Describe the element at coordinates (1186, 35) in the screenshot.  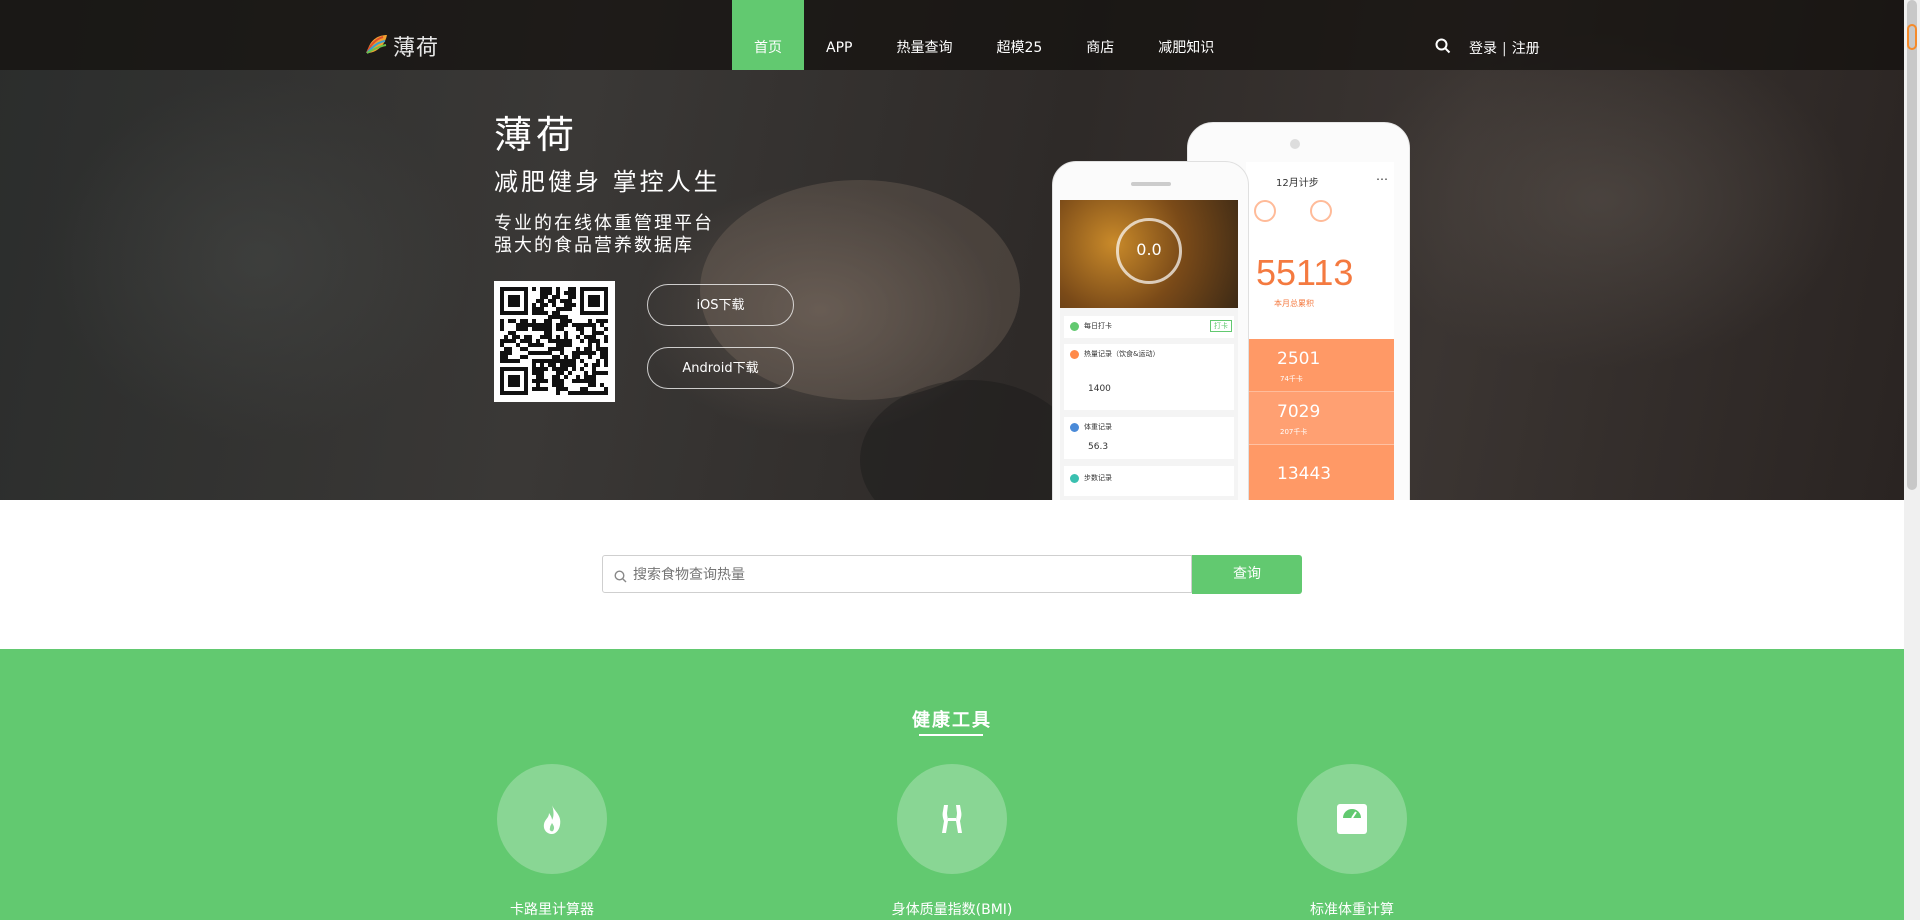
I see `nav-item-diet-knowledge: 减肥知识` at that location.